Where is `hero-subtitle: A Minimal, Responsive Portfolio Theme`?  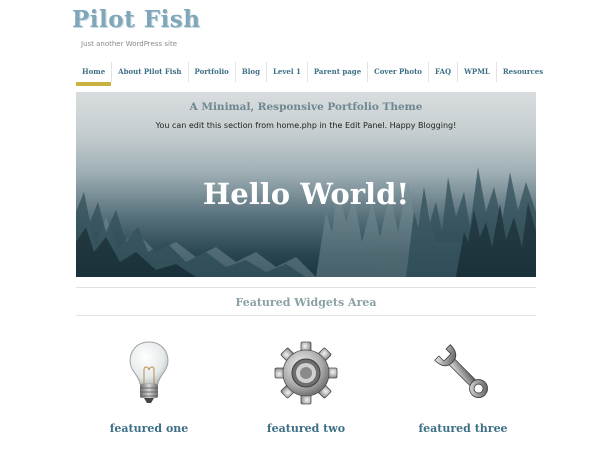 hero-subtitle: A Minimal, Responsive Portfolio Theme is located at coordinates (306, 107).